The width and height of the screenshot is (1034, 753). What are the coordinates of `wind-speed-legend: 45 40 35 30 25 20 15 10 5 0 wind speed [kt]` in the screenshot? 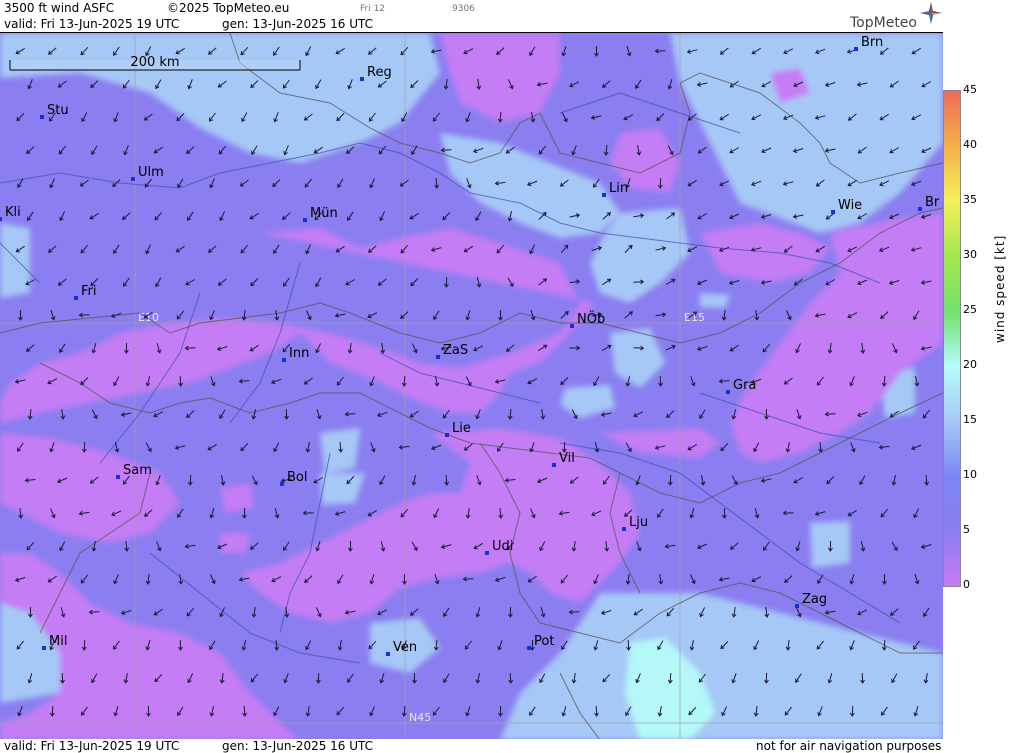 It's located at (988, 386).